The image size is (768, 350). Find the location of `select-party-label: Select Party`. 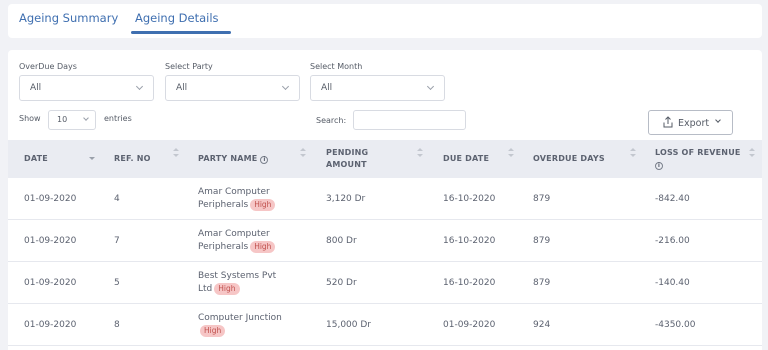

select-party-label: Select Party is located at coordinates (189, 66).